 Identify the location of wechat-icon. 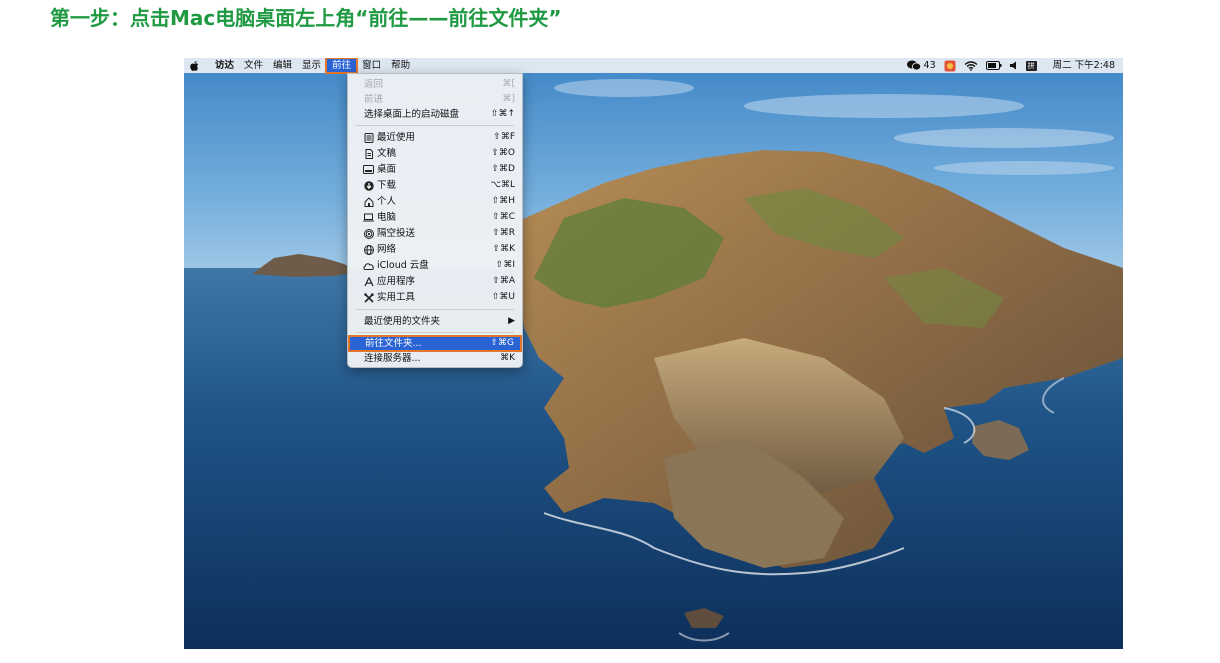
(913, 65).